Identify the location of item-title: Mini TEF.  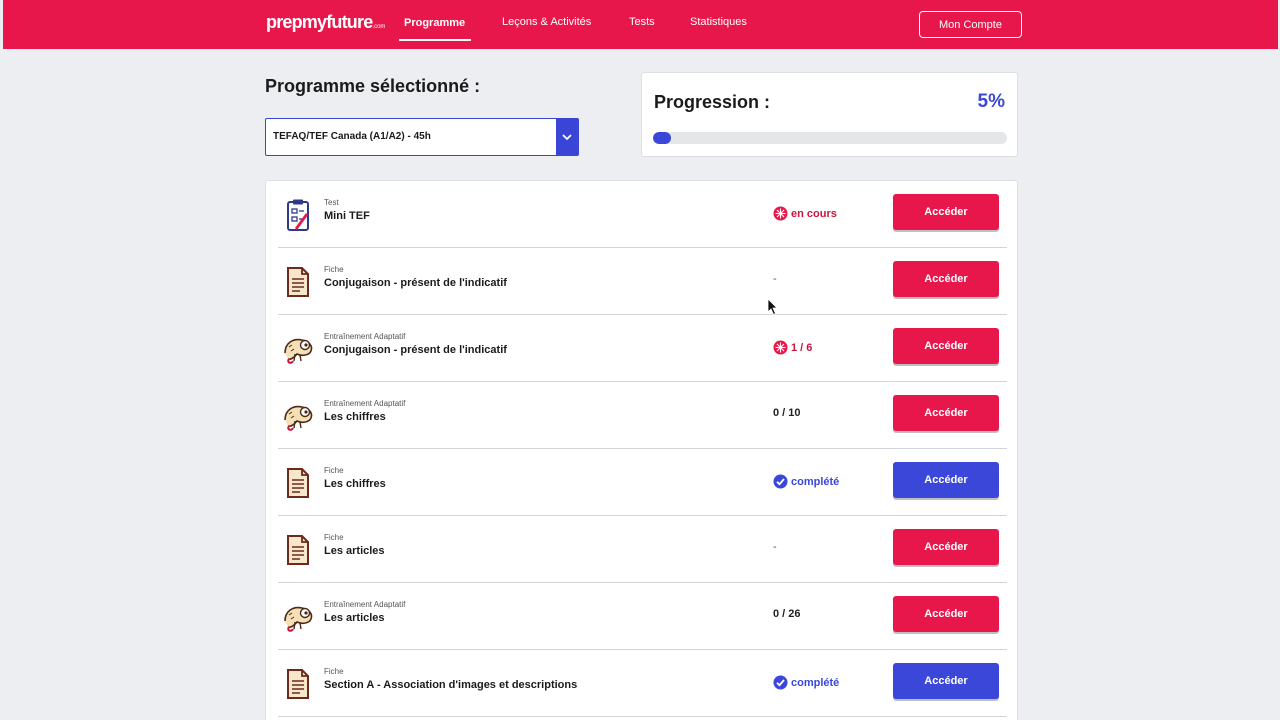
(347, 216).